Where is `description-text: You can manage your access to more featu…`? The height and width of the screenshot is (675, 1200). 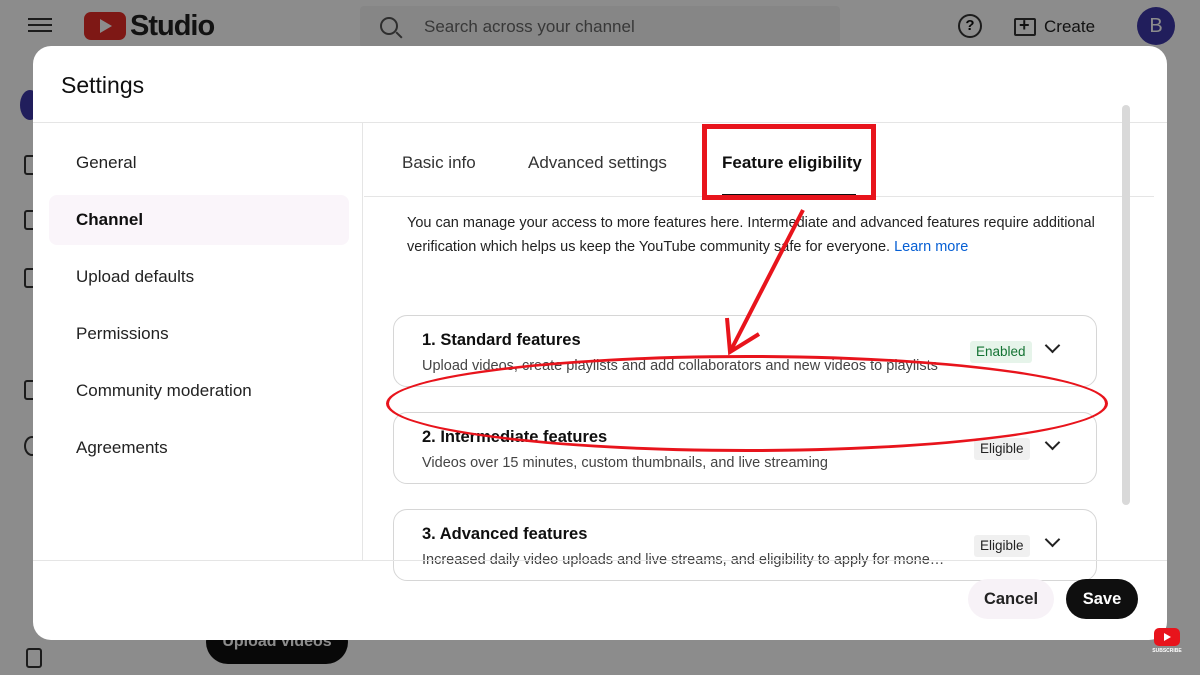
description-text: You can manage your access to more featu… is located at coordinates (751, 235).